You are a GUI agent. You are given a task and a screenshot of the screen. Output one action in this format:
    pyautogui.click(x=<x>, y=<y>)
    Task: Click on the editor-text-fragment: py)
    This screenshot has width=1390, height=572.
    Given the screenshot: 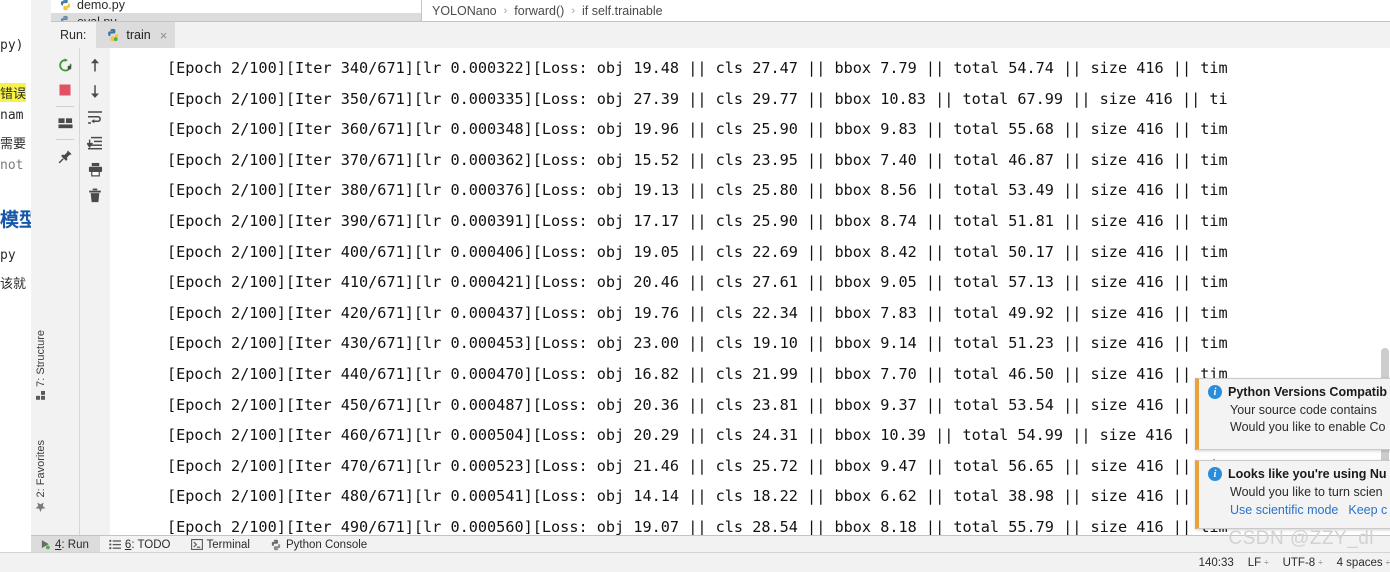 What is the action you would take?
    pyautogui.click(x=12, y=45)
    